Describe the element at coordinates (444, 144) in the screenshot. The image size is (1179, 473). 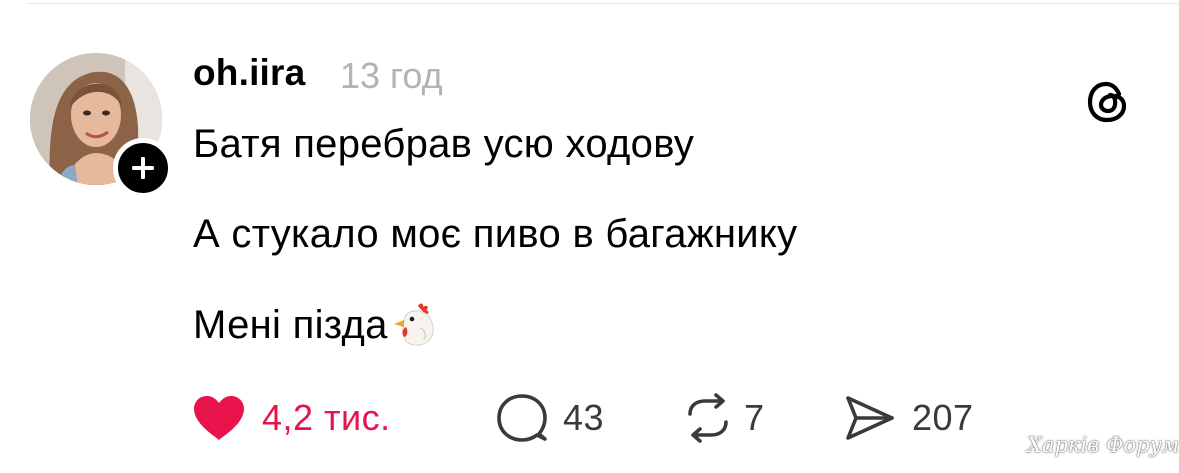
I see `post-text-line: Батя перебрав усю ходову` at that location.